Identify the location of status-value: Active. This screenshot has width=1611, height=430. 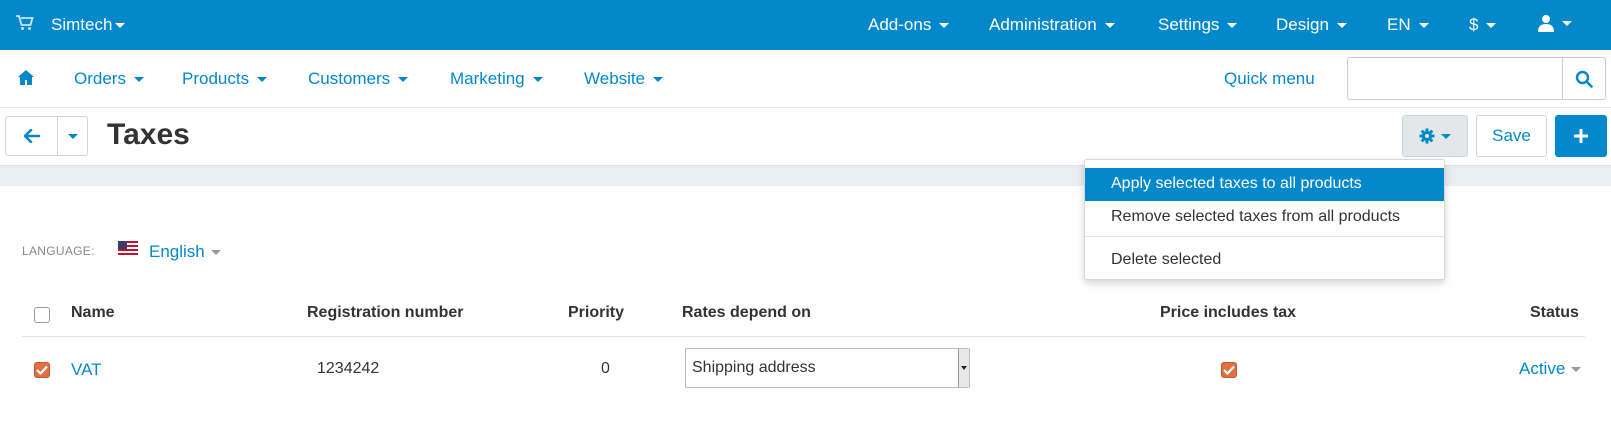
(1542, 368).